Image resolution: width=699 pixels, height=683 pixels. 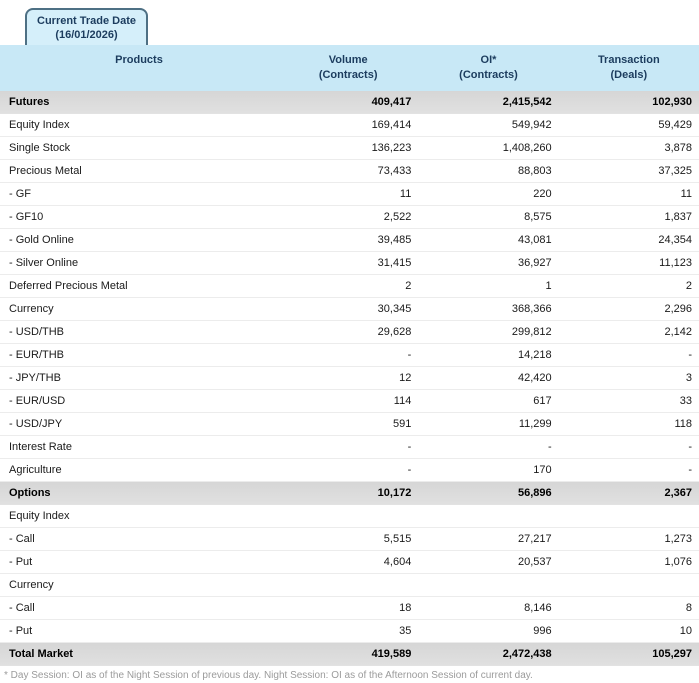 What do you see at coordinates (542, 631) in the screenshot?
I see `oi-cell: 996` at bounding box center [542, 631].